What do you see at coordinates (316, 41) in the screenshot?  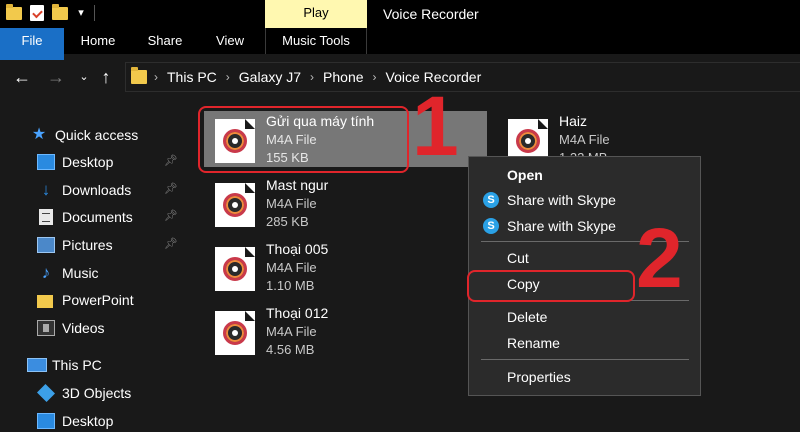 I see `tab-music-tools: Music Tools` at bounding box center [316, 41].